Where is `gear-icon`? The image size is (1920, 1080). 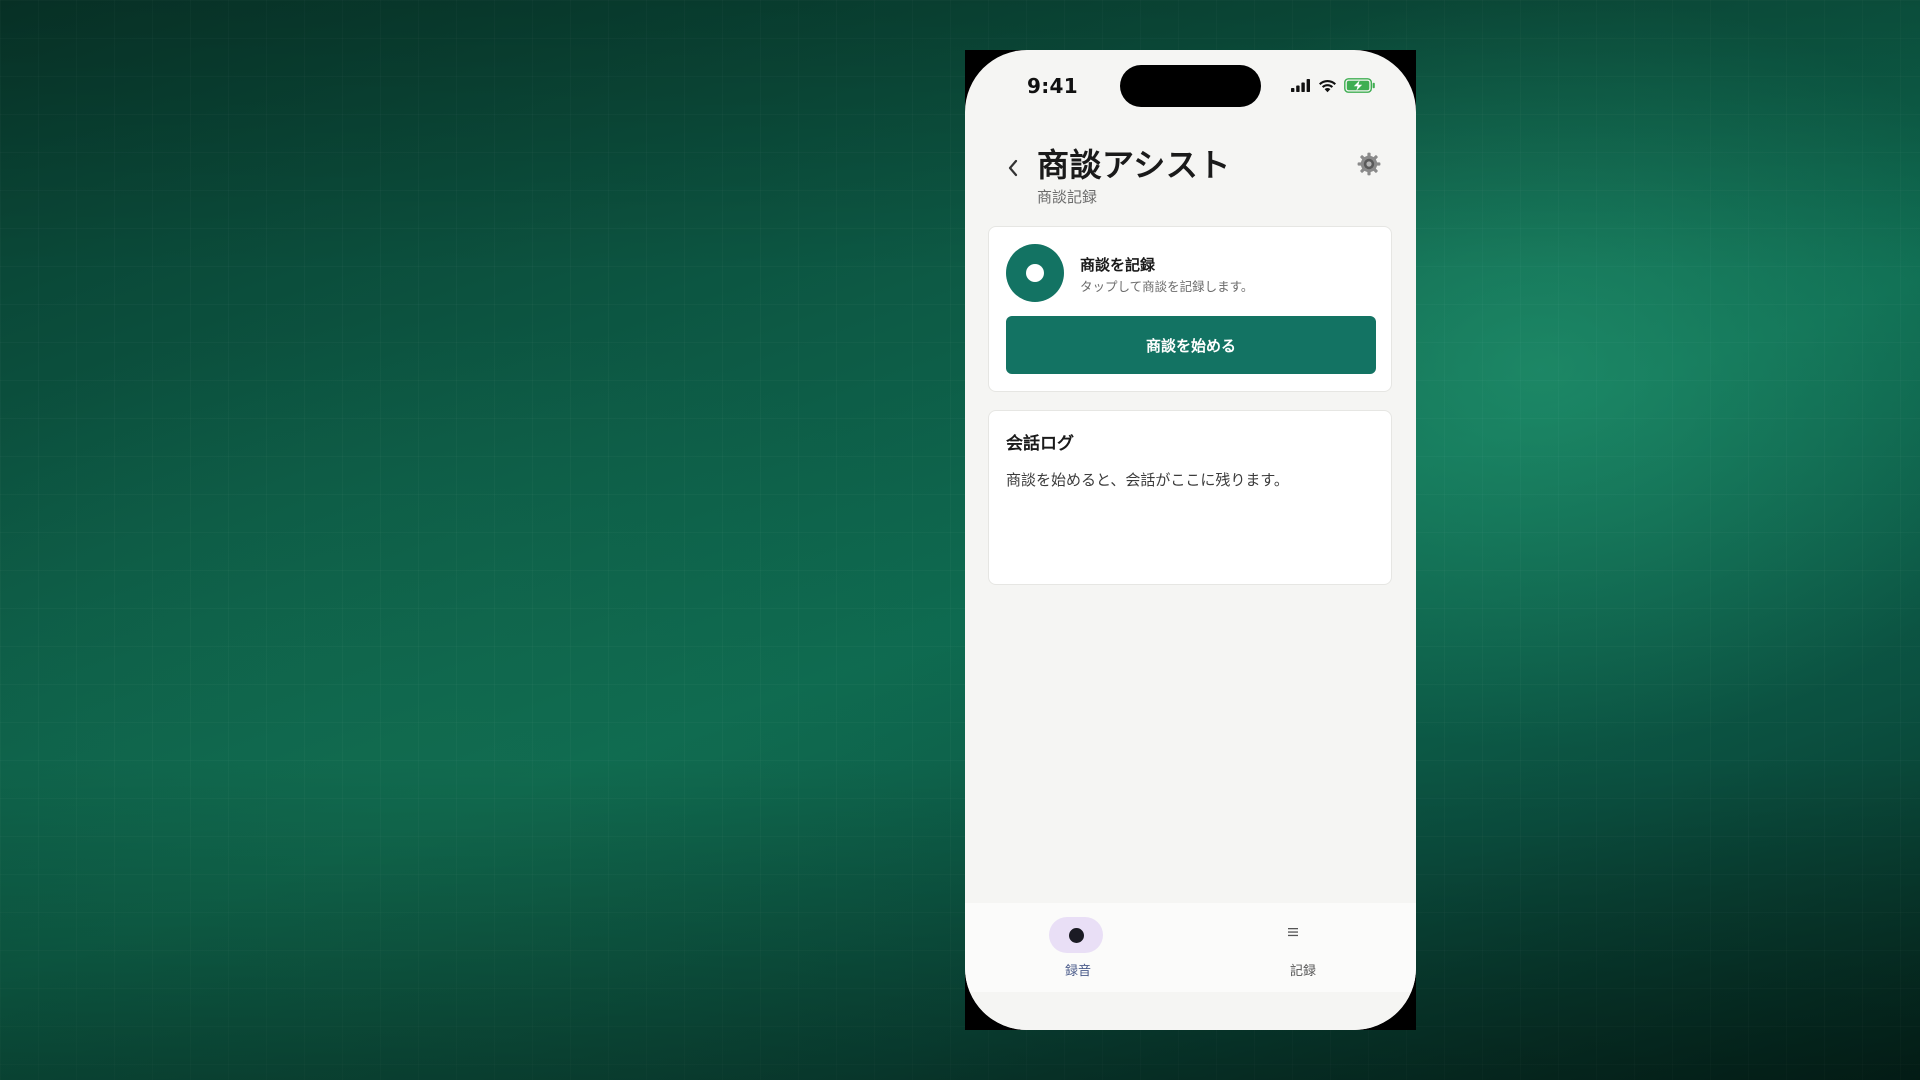 gear-icon is located at coordinates (1369, 164).